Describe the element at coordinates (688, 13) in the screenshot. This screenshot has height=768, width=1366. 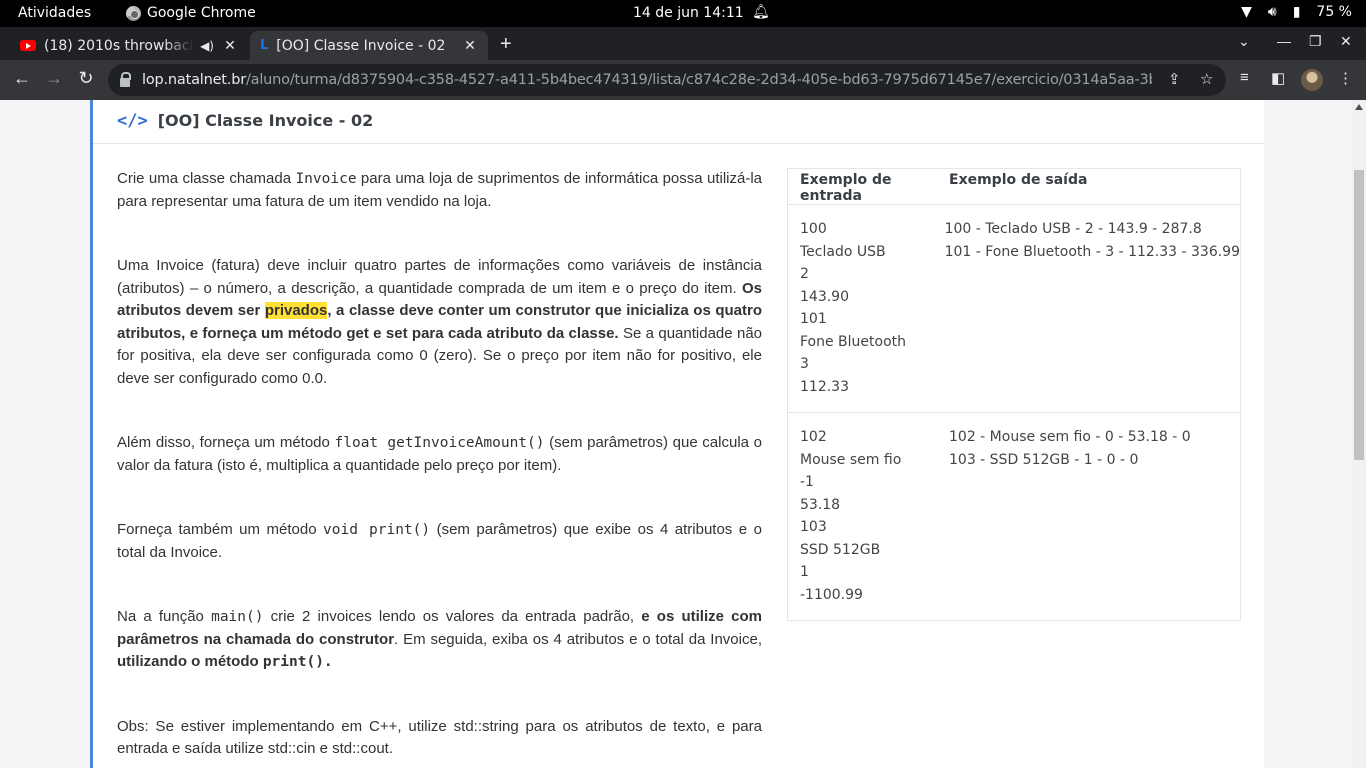
I see `clock: 14 de jun 14:11` at that location.